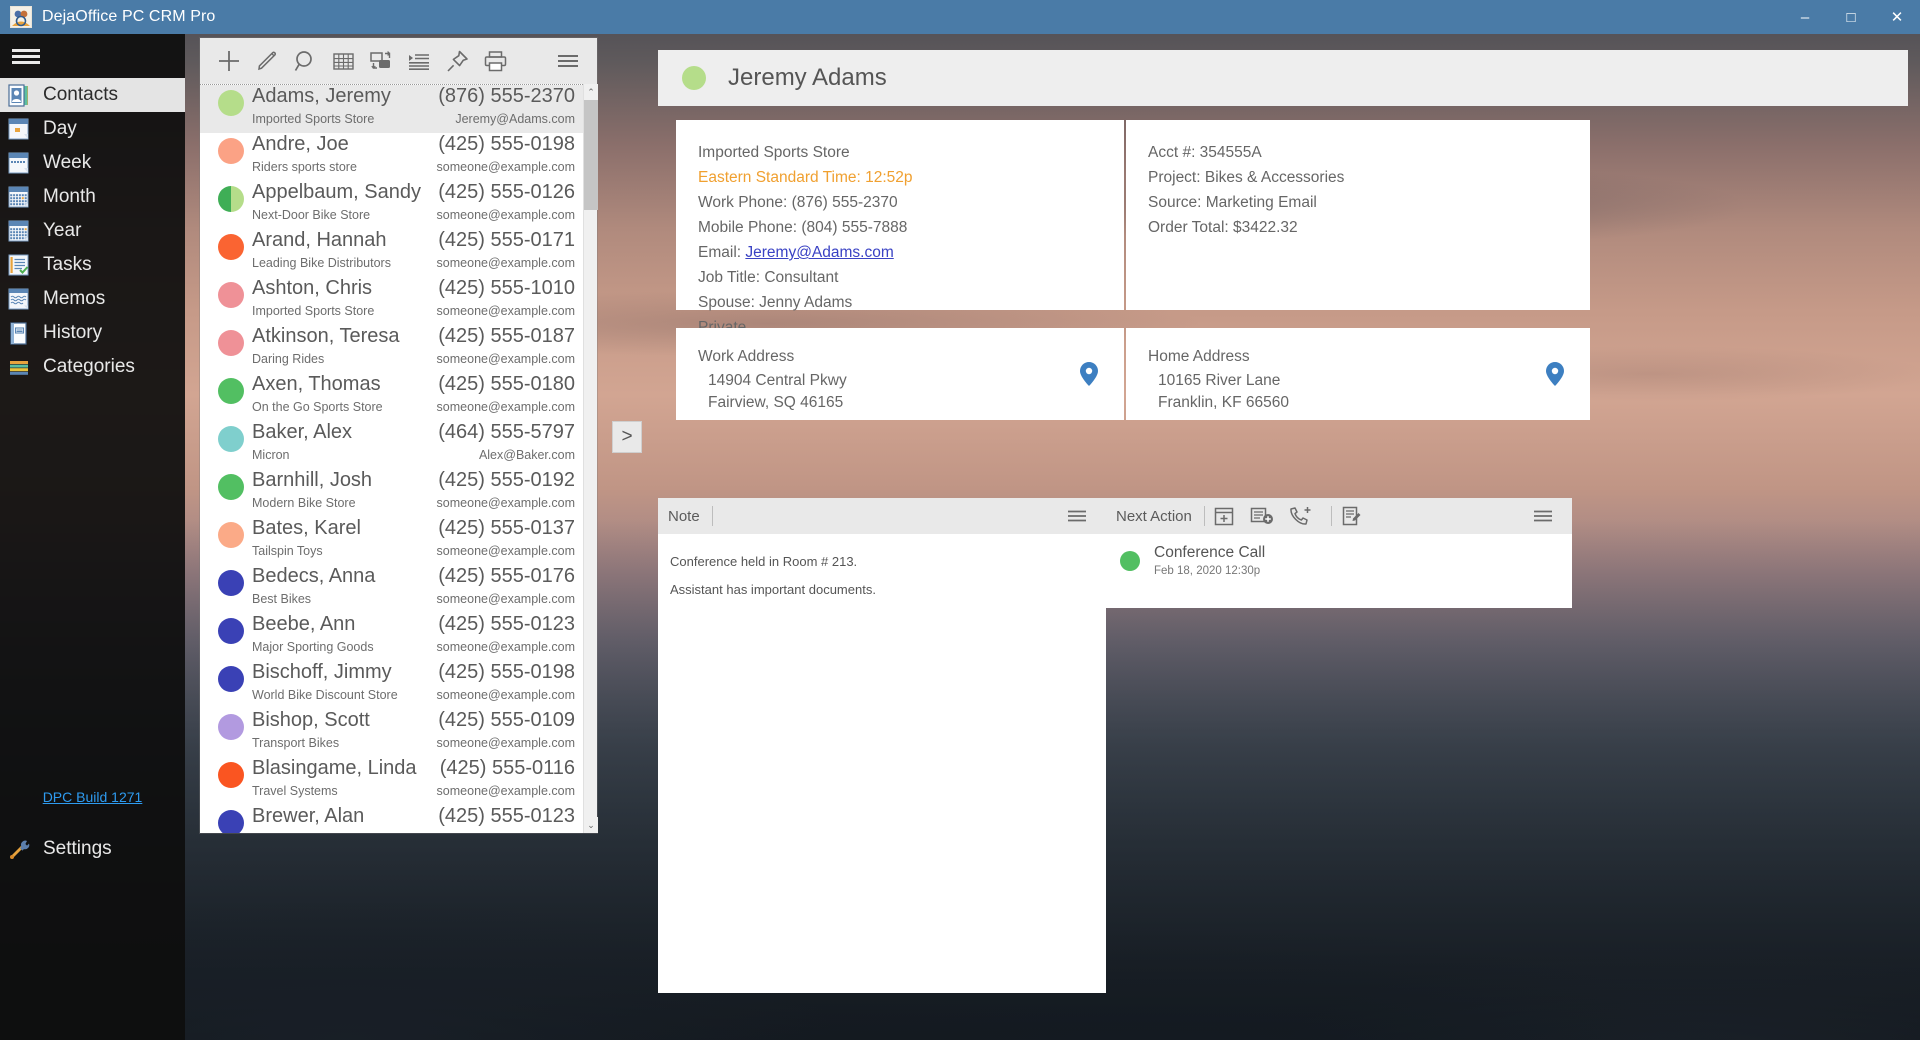 This screenshot has height=1040, width=1920. What do you see at coordinates (457, 61) in the screenshot?
I see `pin-button` at bounding box center [457, 61].